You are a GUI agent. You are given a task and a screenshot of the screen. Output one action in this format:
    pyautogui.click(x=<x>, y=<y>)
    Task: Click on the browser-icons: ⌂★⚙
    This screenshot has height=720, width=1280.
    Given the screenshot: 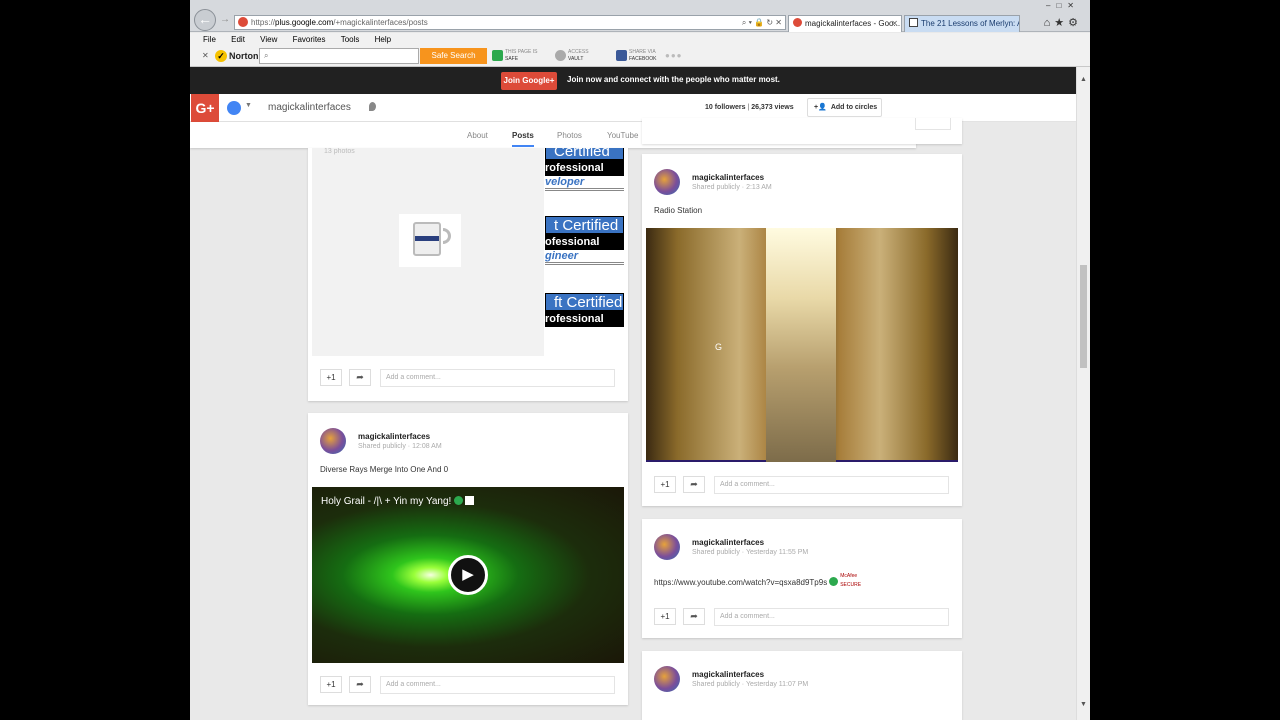 What is the action you would take?
    pyautogui.click(x=1063, y=22)
    